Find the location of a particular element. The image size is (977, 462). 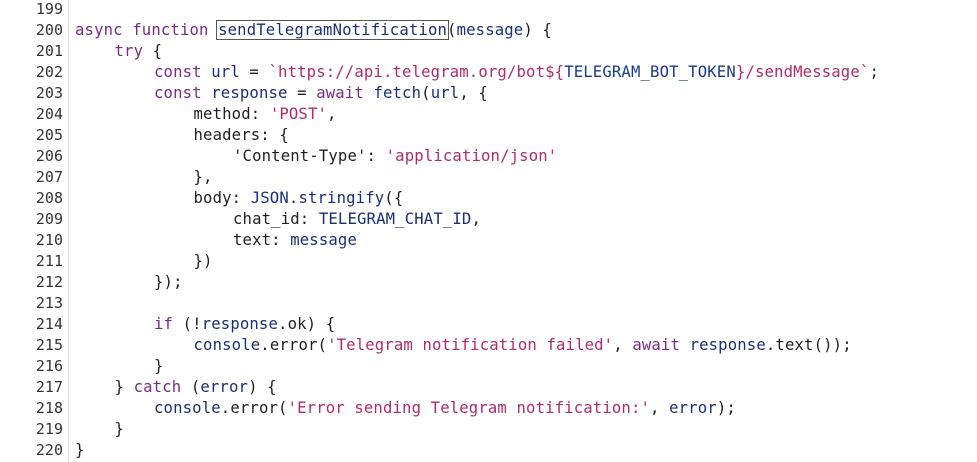

line-number: 207 is located at coordinates (49, 177).